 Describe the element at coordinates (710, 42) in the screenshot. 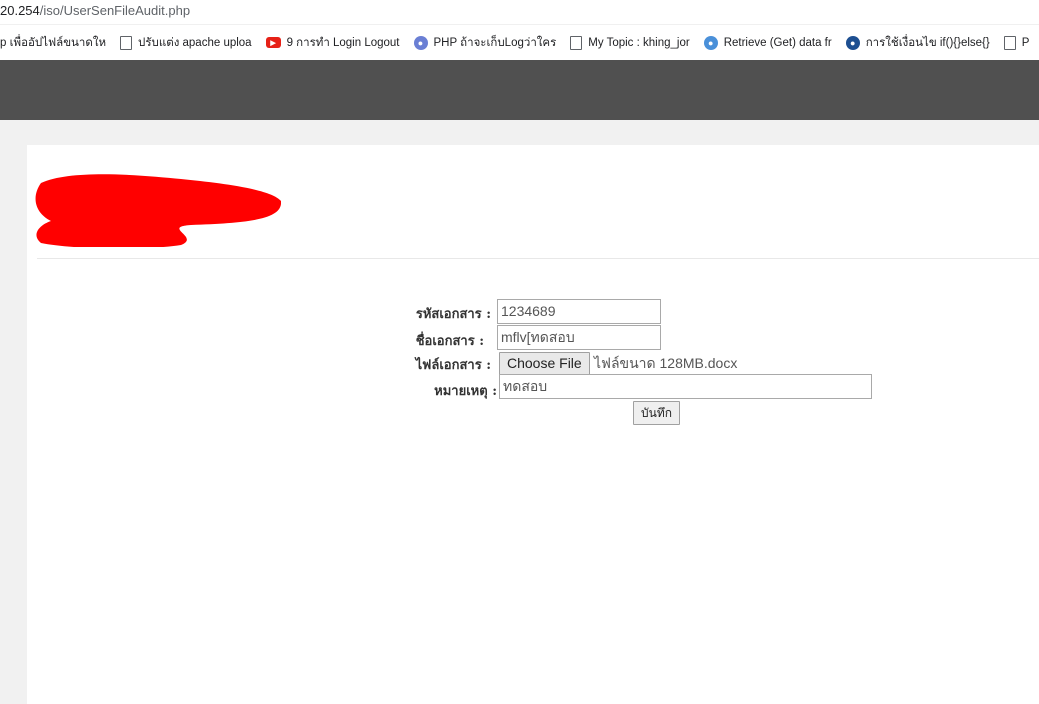

I see `retrieve-icon: ●` at that location.